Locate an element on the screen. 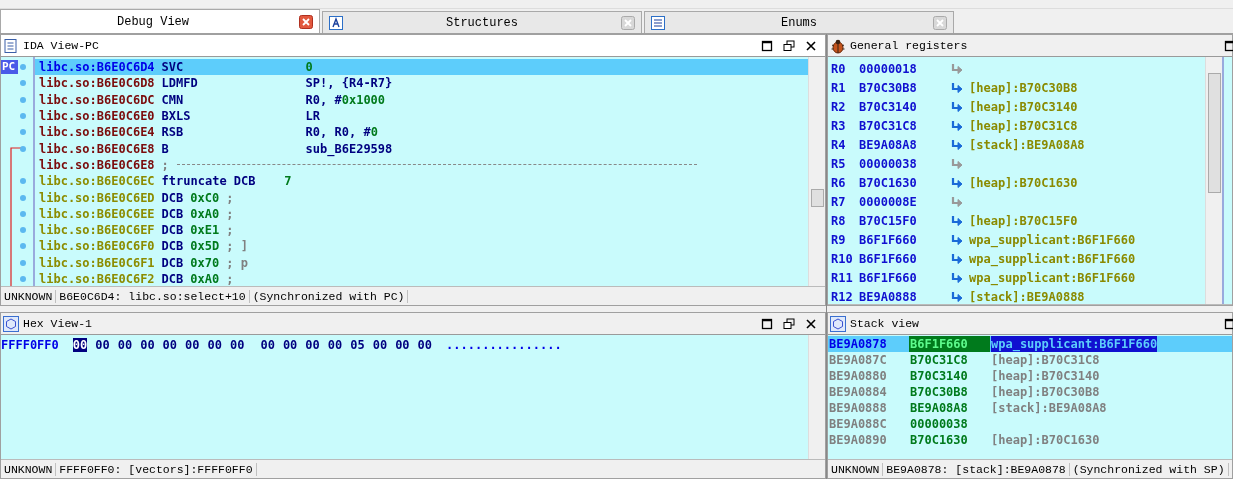 This screenshot has height=479, width=1233. stack-row: BE9A088C 00000038 is located at coordinates (1030, 424).